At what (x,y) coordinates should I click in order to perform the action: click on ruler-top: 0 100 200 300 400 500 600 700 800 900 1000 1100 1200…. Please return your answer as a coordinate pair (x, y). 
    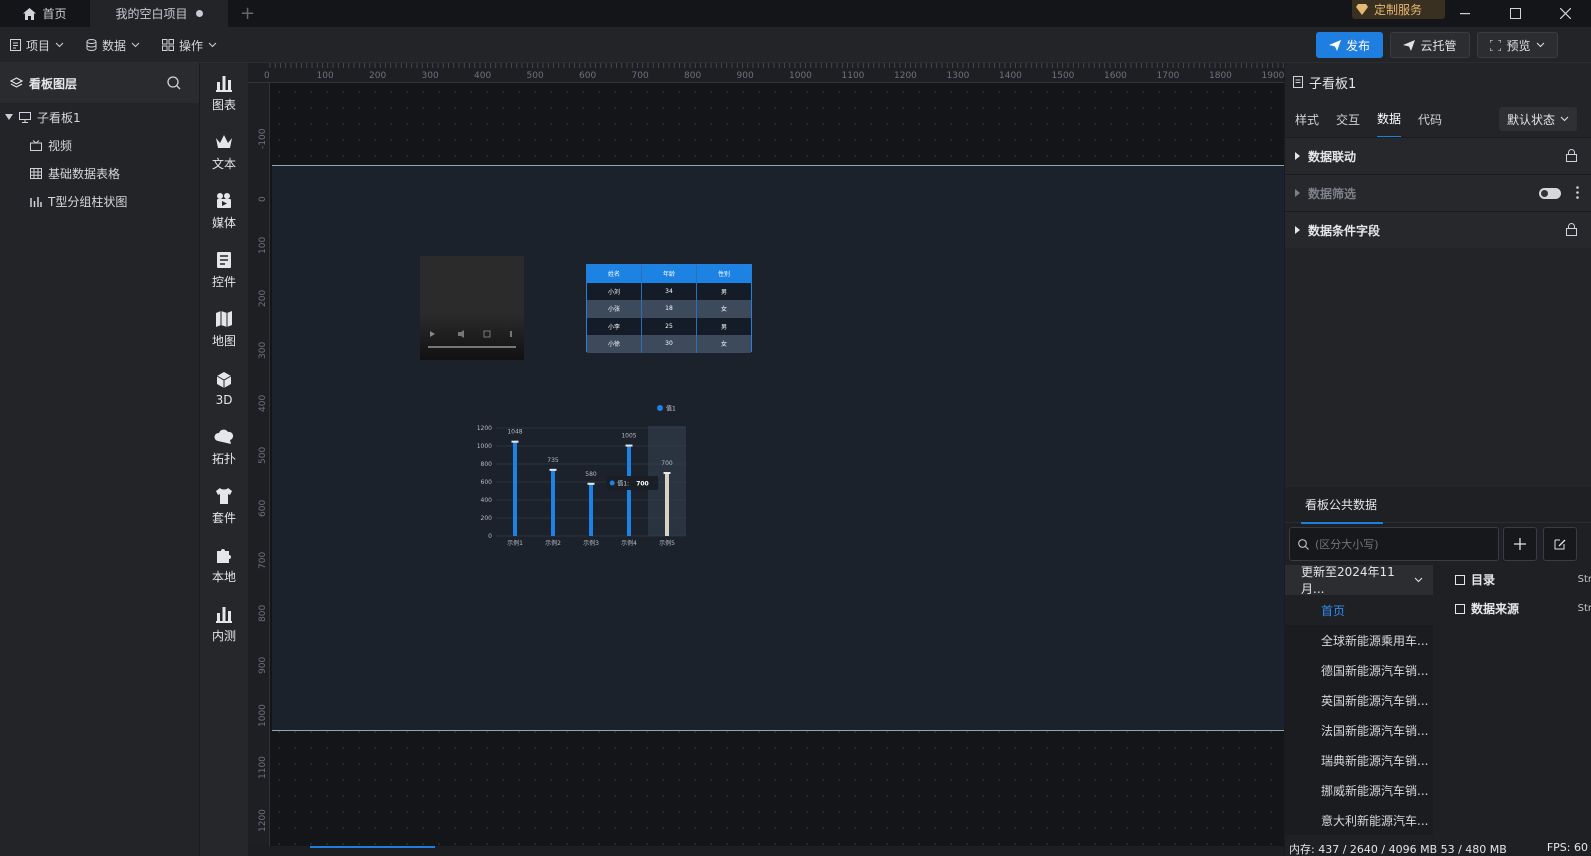
    Looking at the image, I should click on (766, 73).